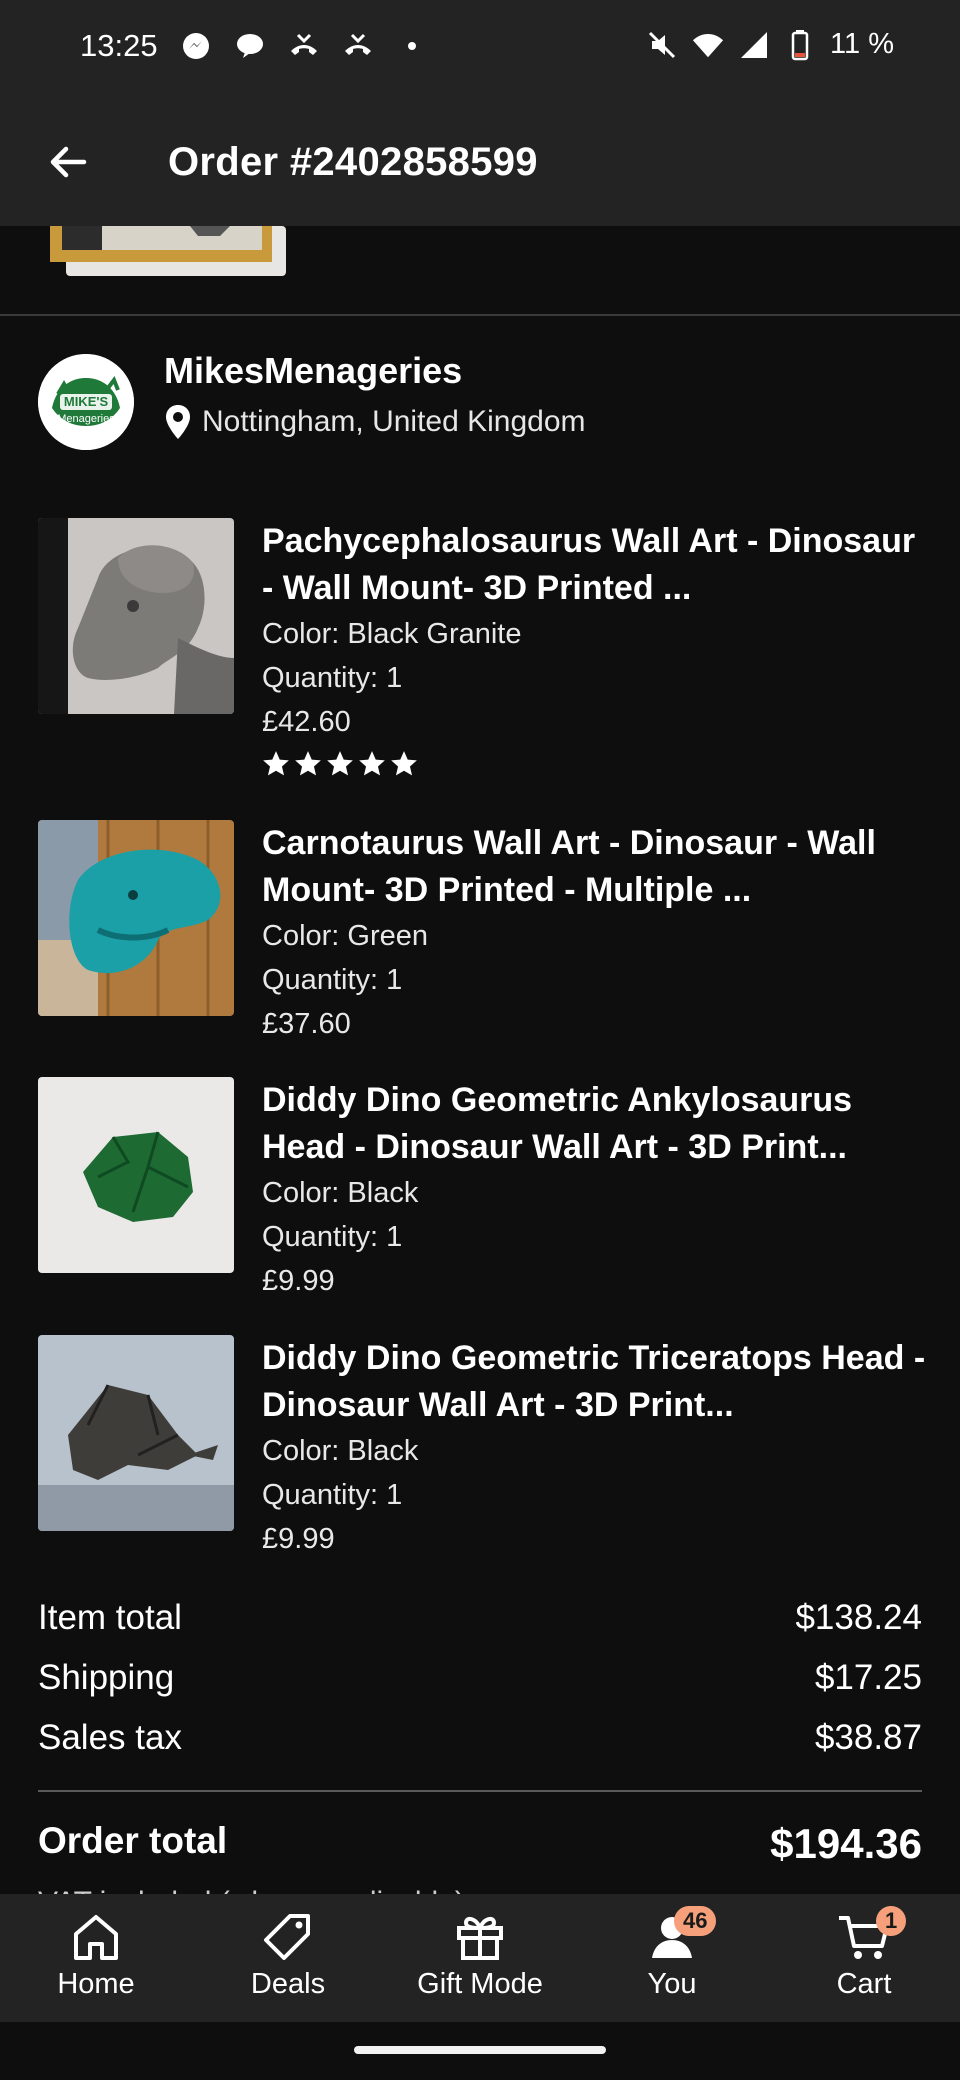 This screenshot has width=960, height=2080. Describe the element at coordinates (846, 1843) in the screenshot. I see `order-total-value: $194.36` at that location.